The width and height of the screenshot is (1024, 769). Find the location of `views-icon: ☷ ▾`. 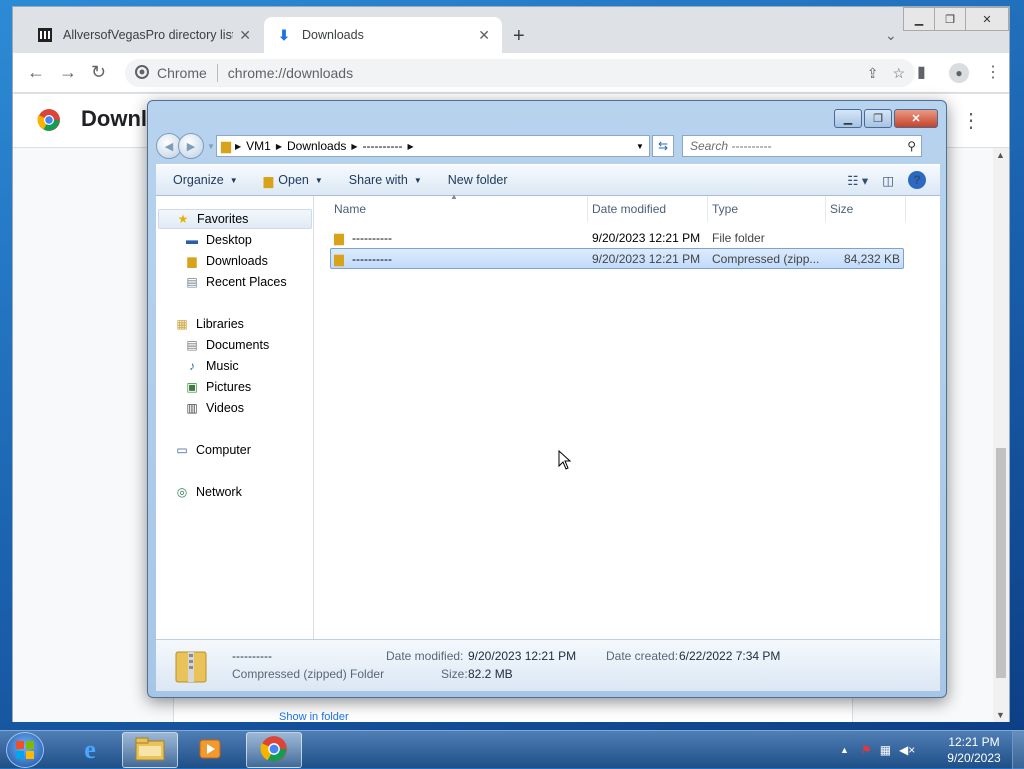

views-icon: ☷ ▾ is located at coordinates (857, 180).